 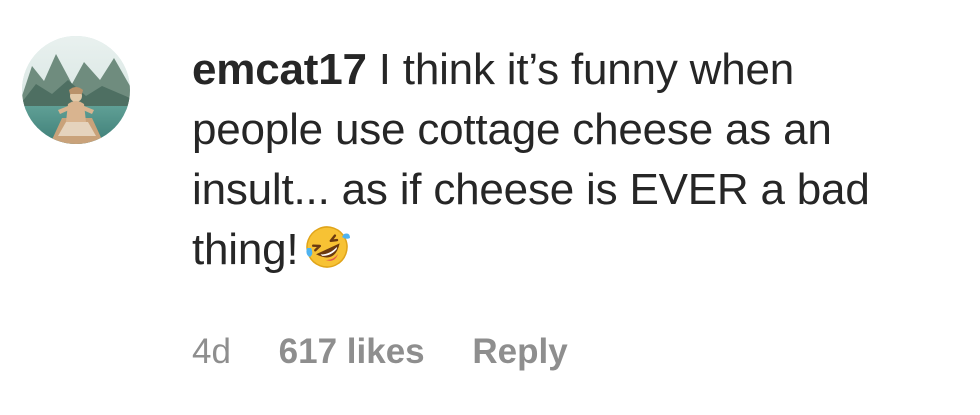 I want to click on comment-text-line: thing!, so click(x=245, y=249).